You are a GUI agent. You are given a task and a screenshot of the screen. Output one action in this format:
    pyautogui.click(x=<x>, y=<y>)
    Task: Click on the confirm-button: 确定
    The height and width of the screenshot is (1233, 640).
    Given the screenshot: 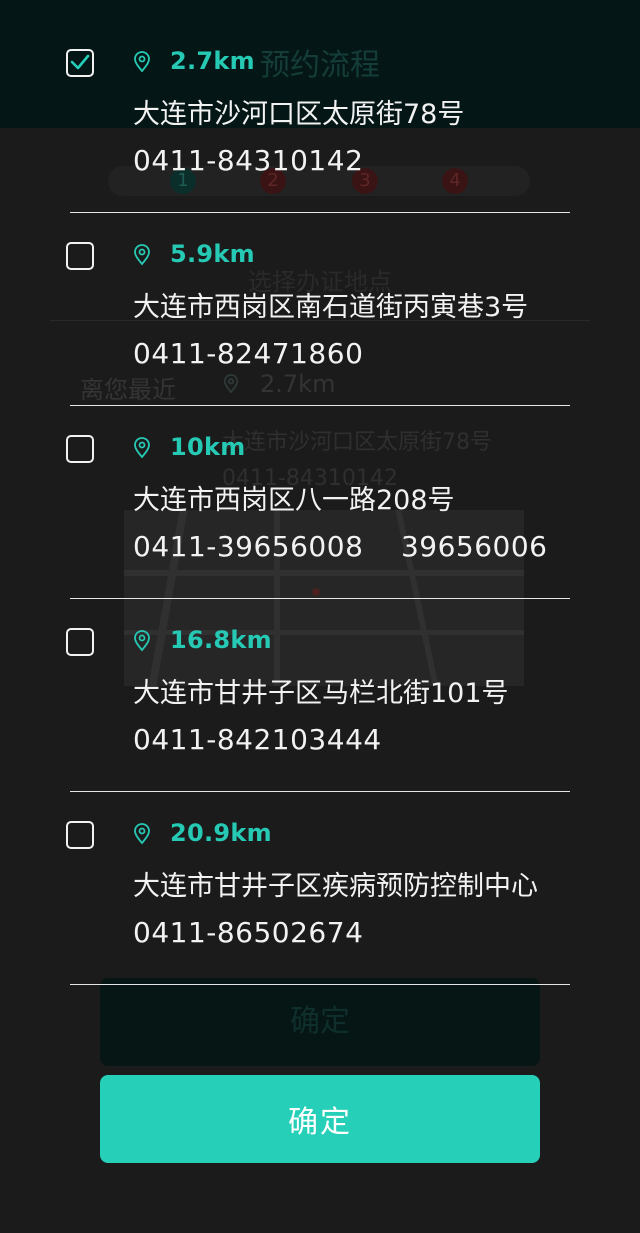 What is the action you would take?
    pyautogui.click(x=320, y=1119)
    